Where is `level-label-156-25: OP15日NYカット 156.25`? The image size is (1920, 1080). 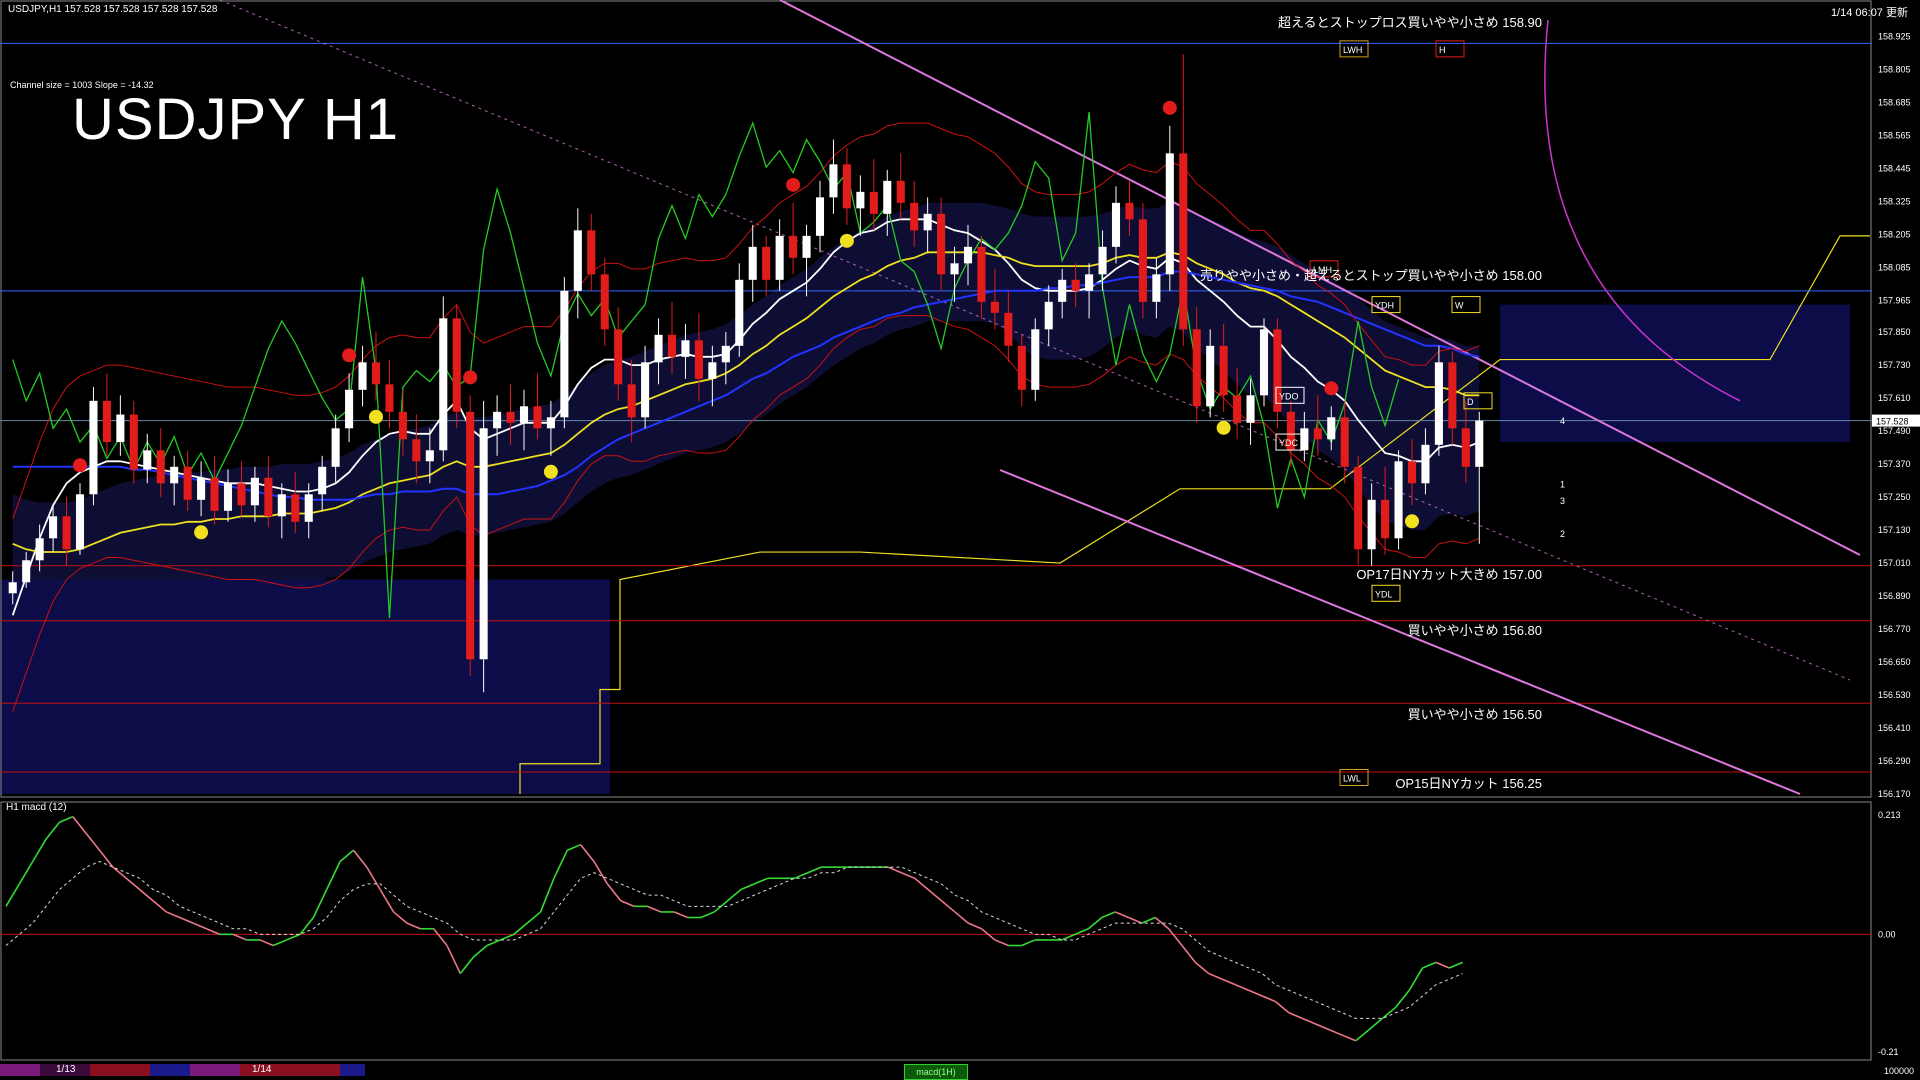 level-label-156-25: OP15日NYカット 156.25 is located at coordinates (1468, 783).